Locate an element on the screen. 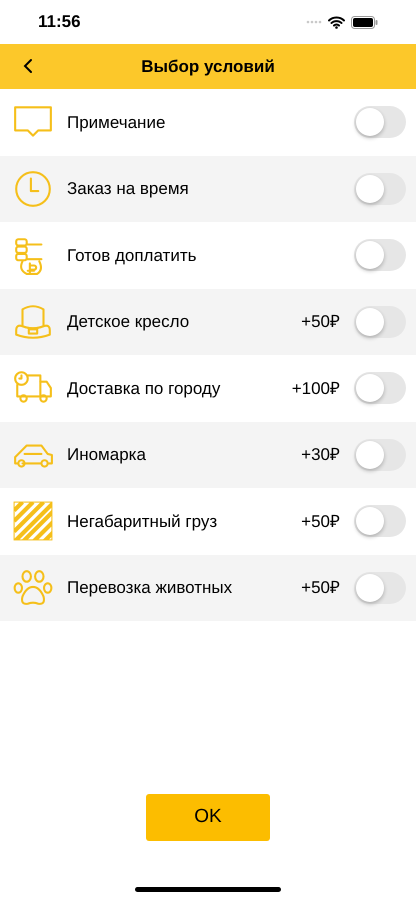  option-label: Готов доплатить is located at coordinates (132, 255).